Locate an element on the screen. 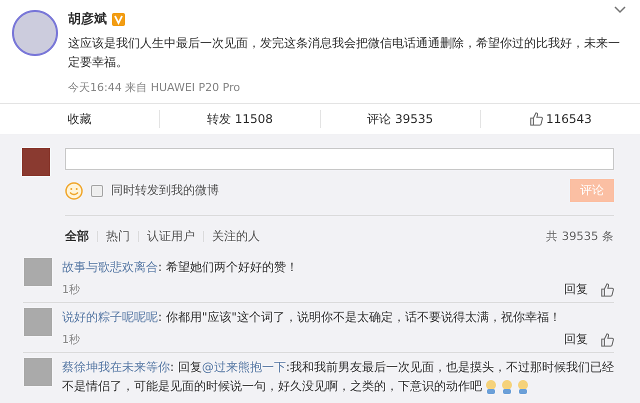 The width and height of the screenshot is (640, 403). user-avatar is located at coordinates (36, 162).